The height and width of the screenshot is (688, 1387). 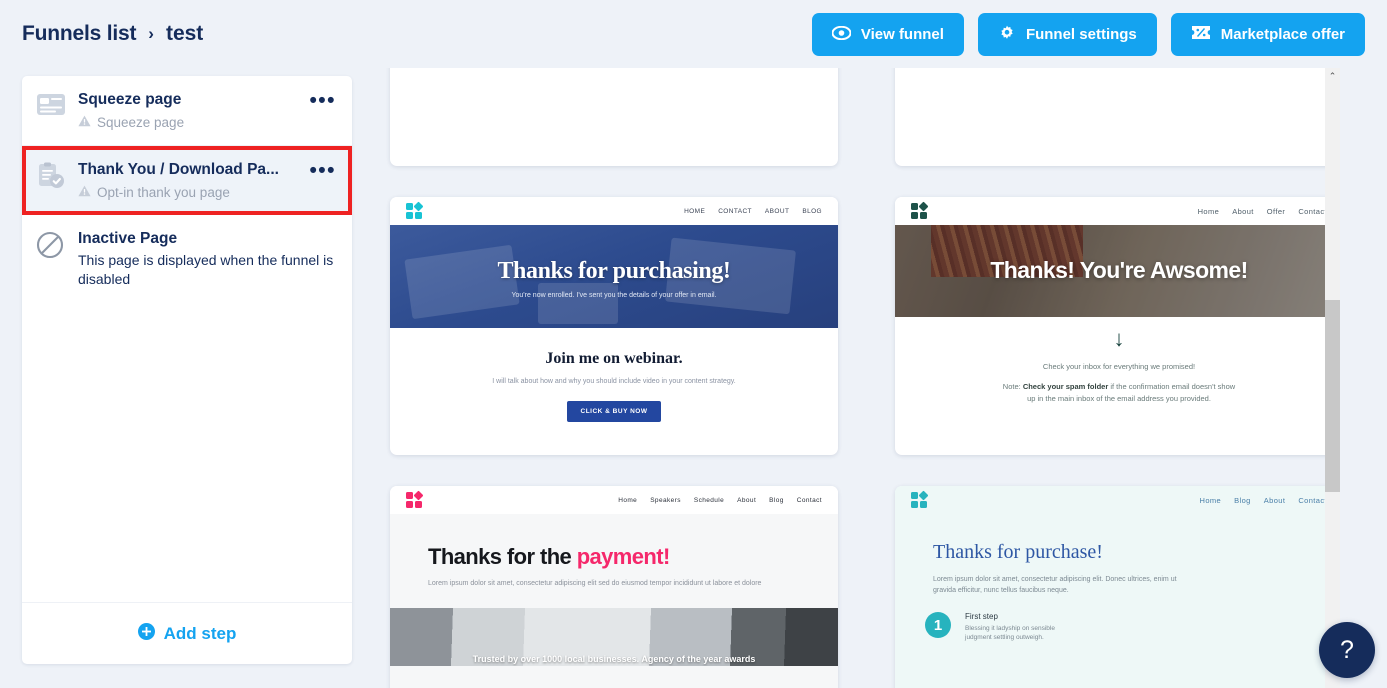 I want to click on hero-banner: Thanks! You're Awsome!, so click(x=1113, y=271).